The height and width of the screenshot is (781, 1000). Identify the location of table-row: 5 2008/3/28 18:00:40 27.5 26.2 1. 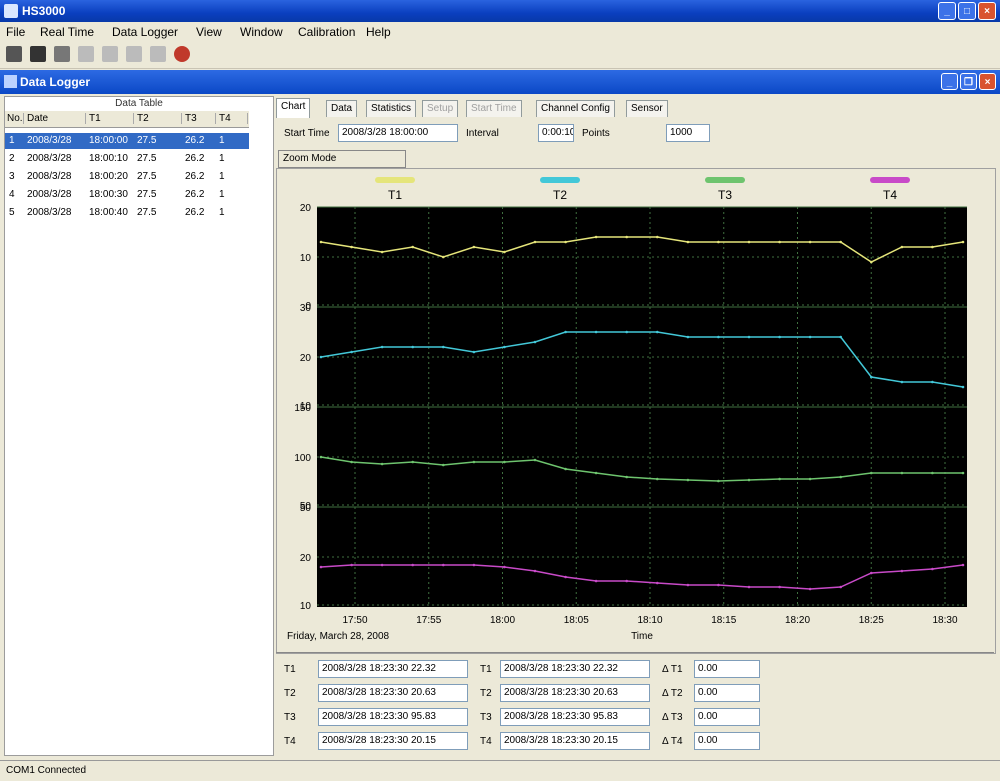
(127, 213).